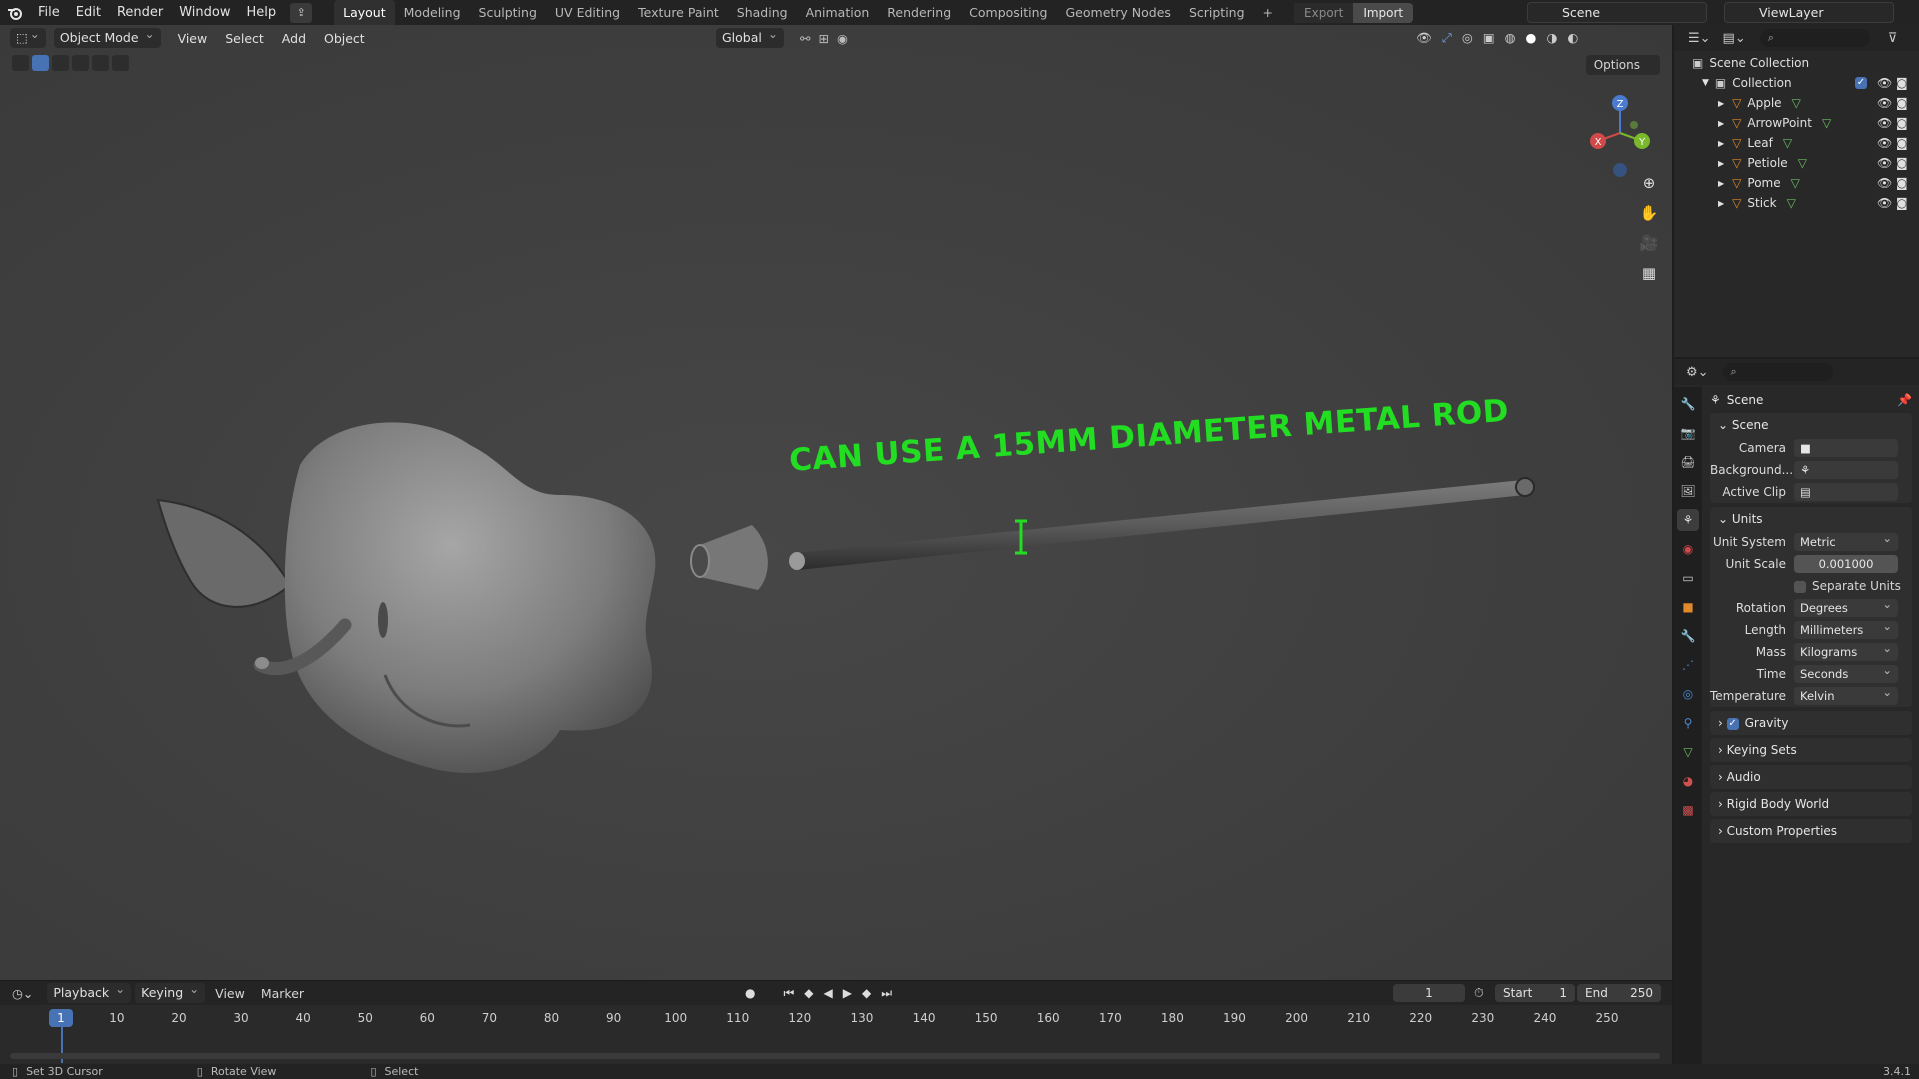 The width and height of the screenshot is (1919, 1079). Describe the element at coordinates (1893, 38) in the screenshot. I see `filter-icon: ⊽` at that location.